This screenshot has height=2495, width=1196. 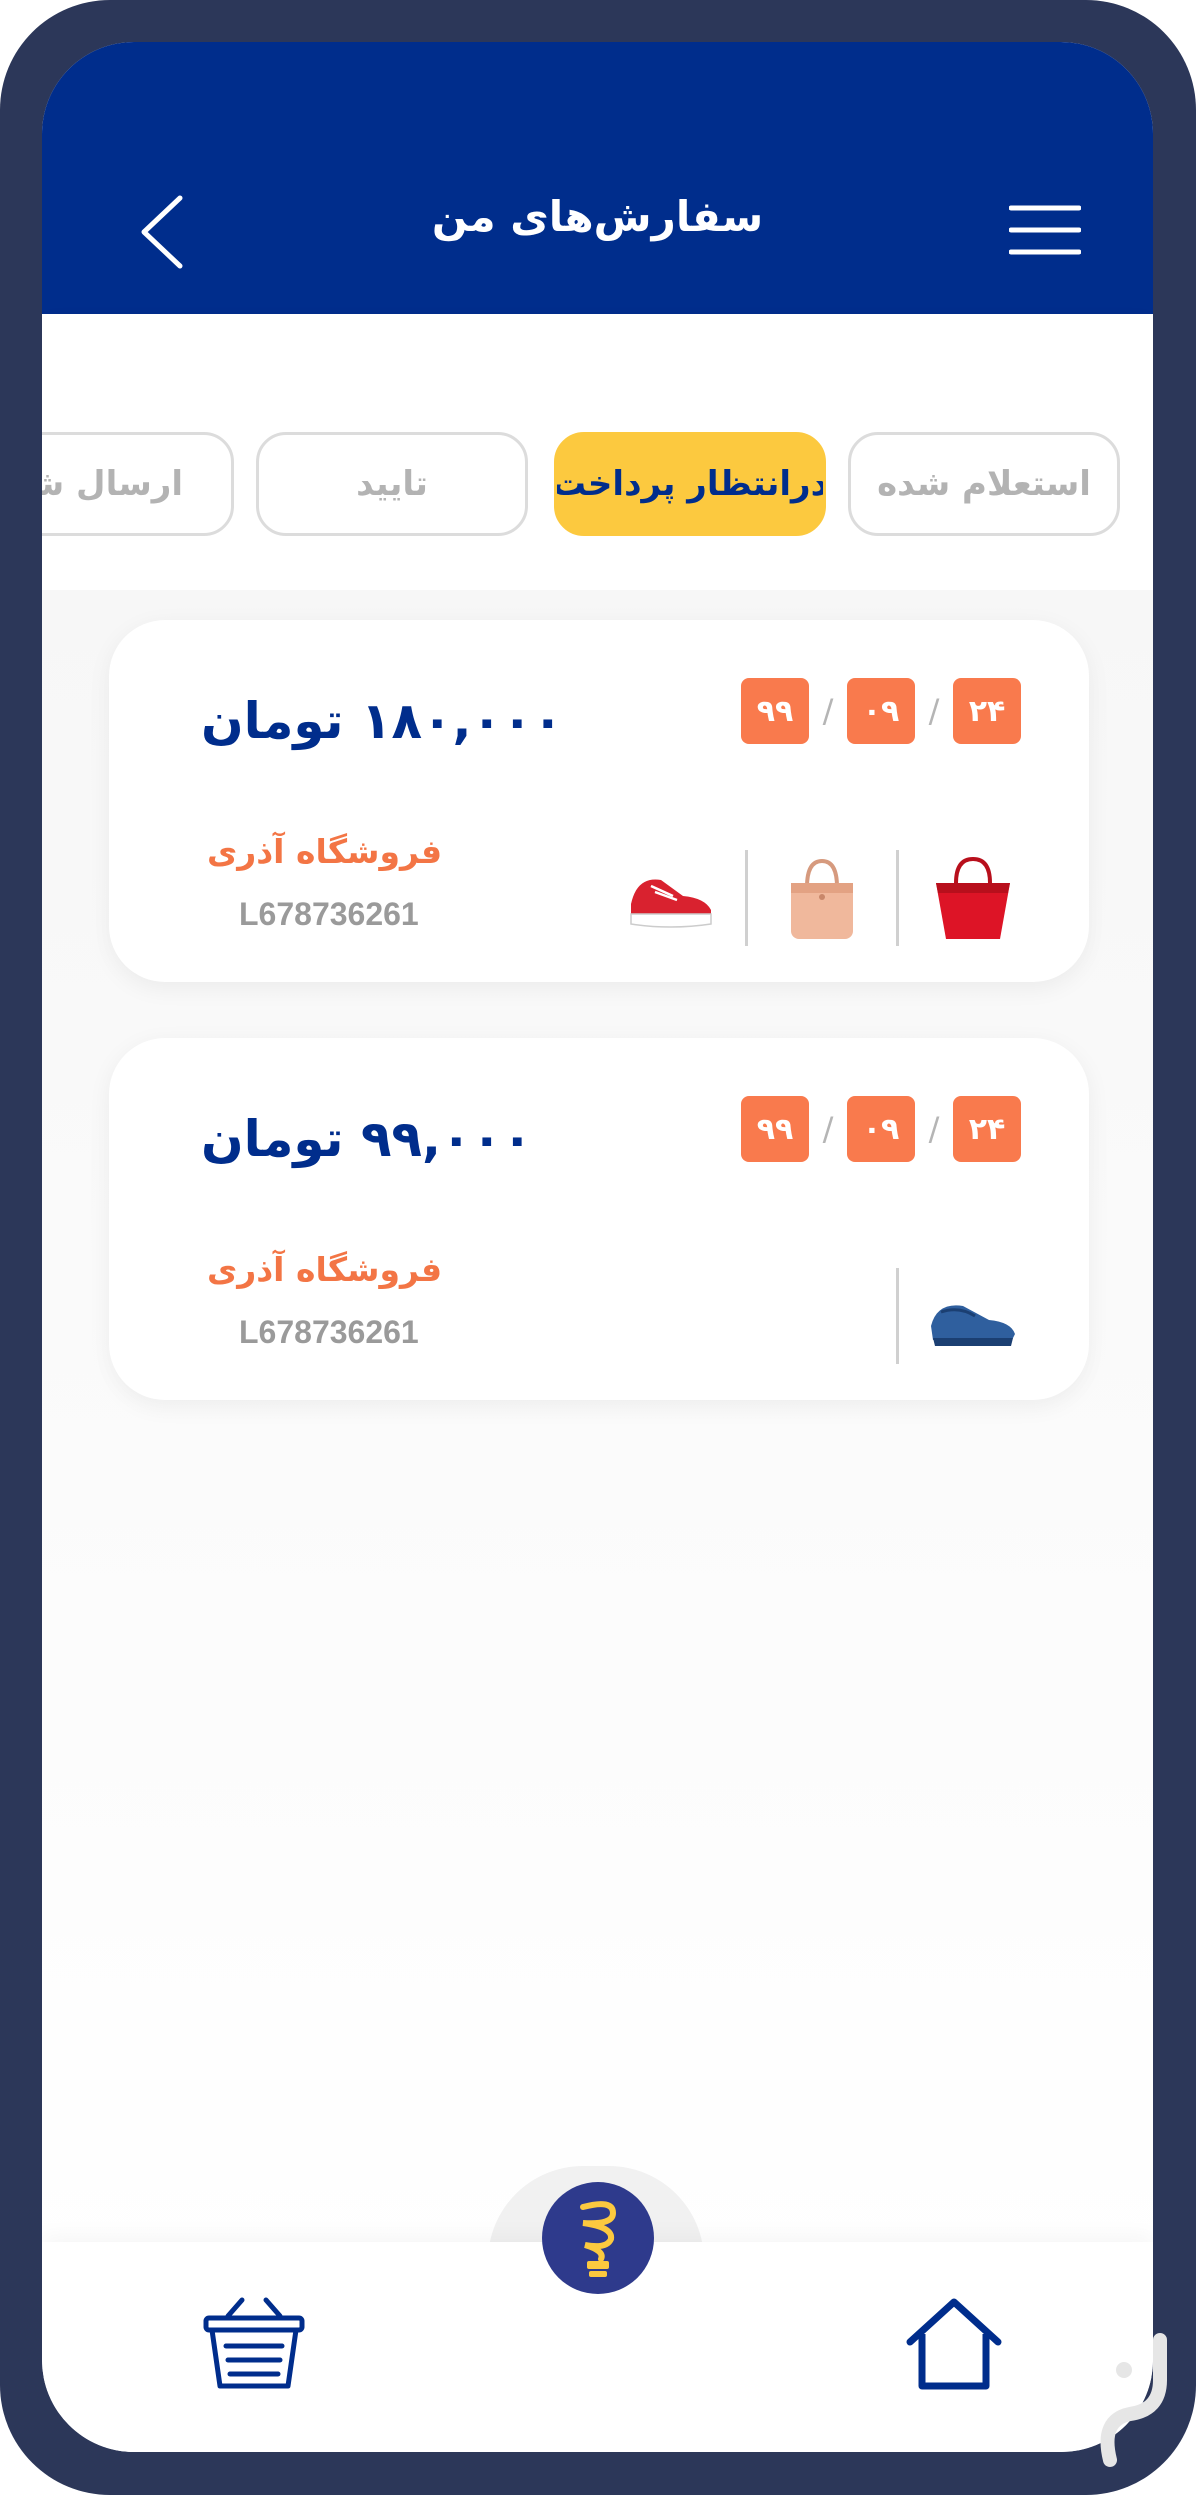 I want to click on tab-shipped: ارسال شده, so click(x=138, y=484).